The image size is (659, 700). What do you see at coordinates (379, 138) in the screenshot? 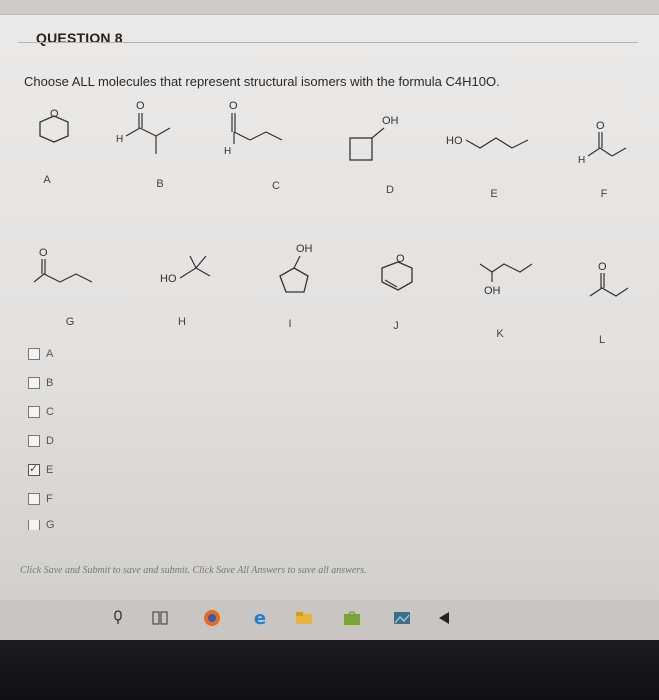
I see `molecule-d: OH` at bounding box center [379, 138].